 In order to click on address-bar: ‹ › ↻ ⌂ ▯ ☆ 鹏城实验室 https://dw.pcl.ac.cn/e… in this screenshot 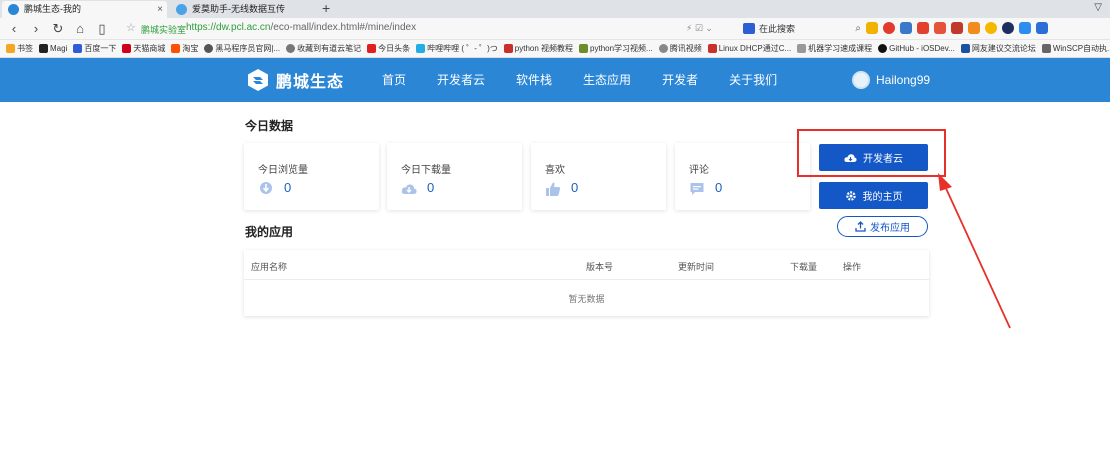, I will do `click(555, 29)`.